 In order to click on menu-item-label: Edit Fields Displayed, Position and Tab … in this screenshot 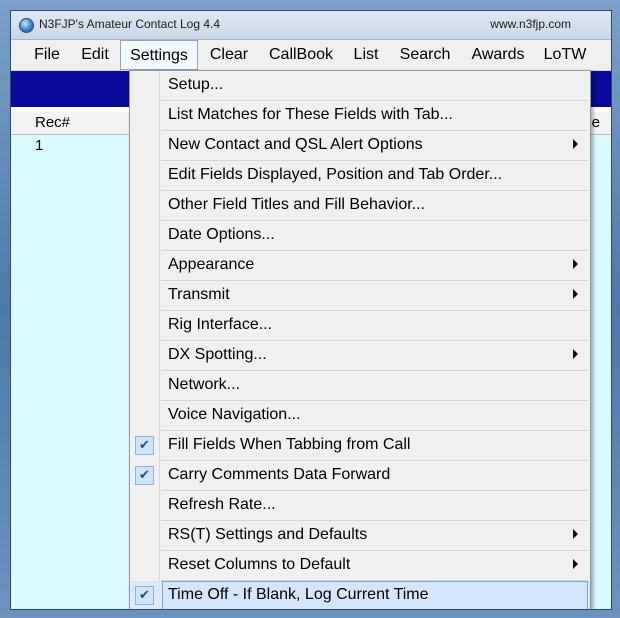, I will do `click(335, 174)`.